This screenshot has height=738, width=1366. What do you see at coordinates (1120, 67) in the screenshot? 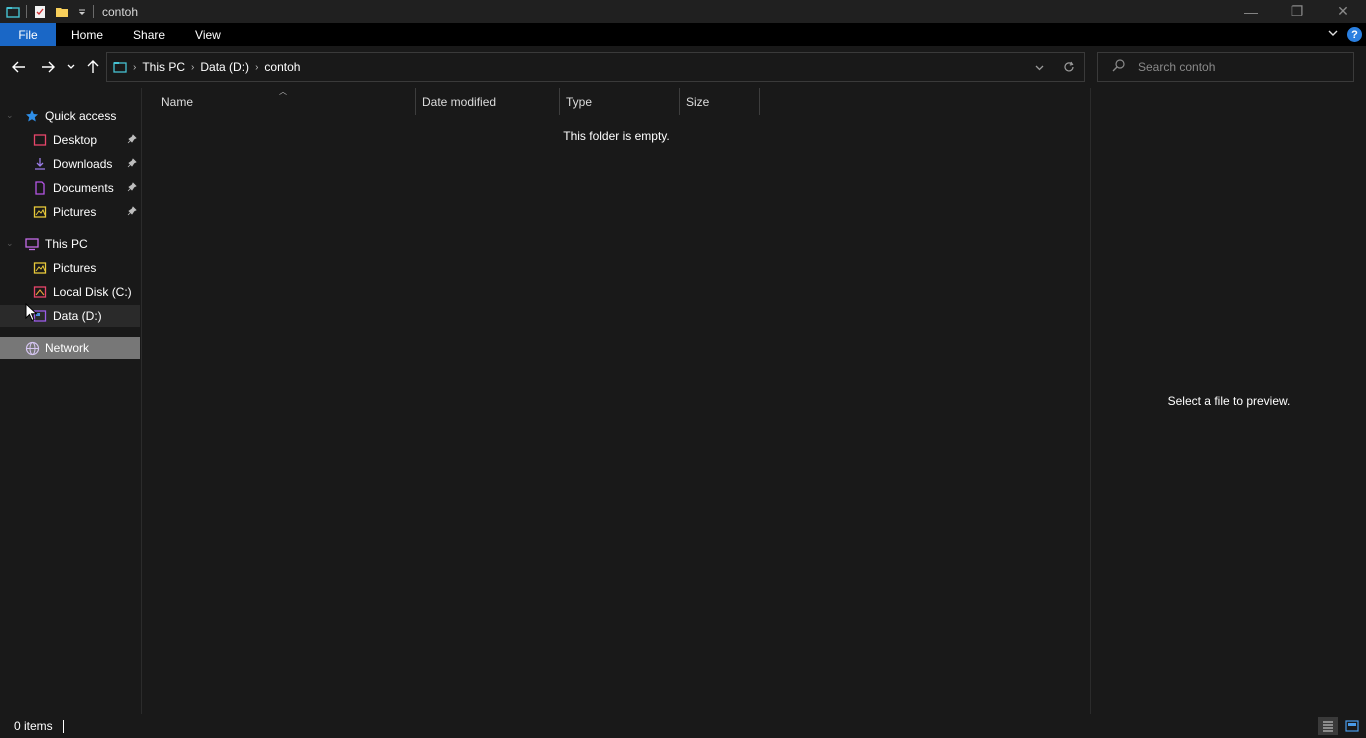
I see `search-icon` at bounding box center [1120, 67].